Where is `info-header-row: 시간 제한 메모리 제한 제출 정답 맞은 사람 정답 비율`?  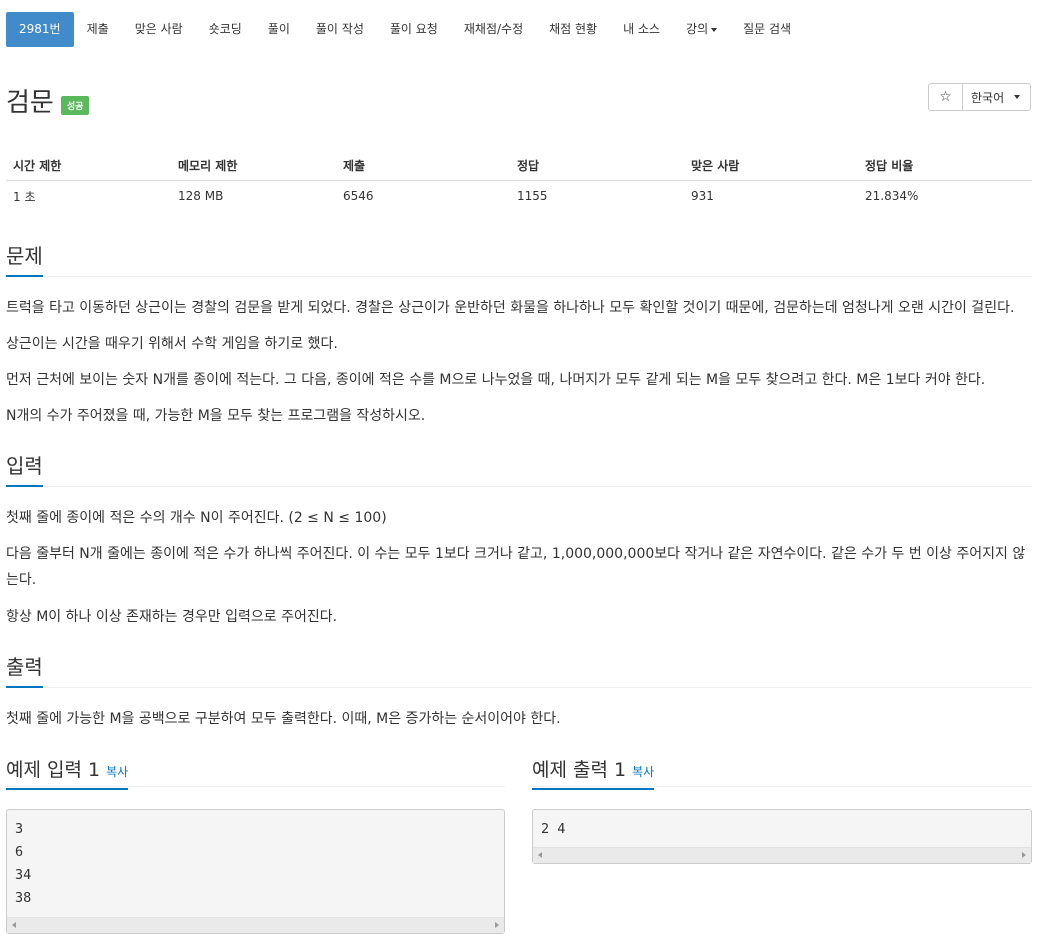 info-header-row: 시간 제한 메모리 제한 제출 정답 맞은 사람 정답 비율 is located at coordinates (519, 165).